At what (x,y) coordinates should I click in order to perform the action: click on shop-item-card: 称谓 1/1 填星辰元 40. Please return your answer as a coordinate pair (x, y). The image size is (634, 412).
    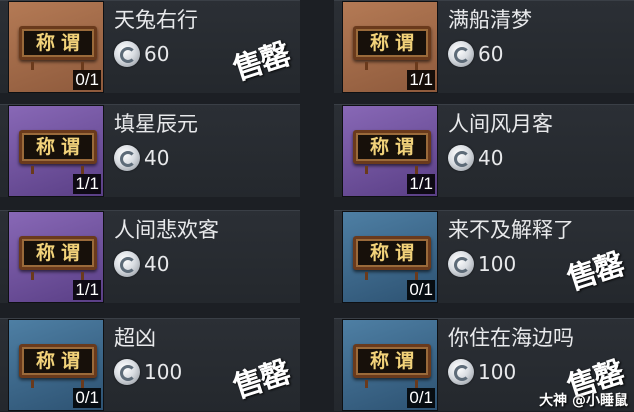
    Looking at the image, I should click on (150, 150).